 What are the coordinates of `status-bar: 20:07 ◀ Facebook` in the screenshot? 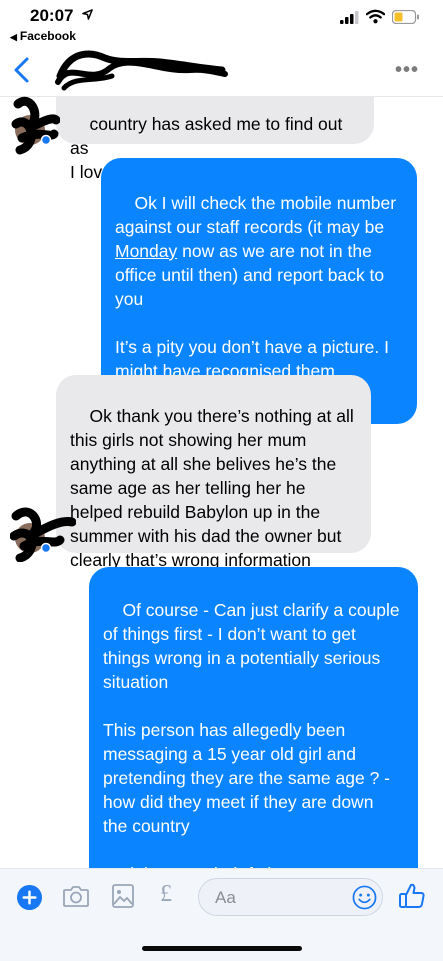 It's located at (221, 22).